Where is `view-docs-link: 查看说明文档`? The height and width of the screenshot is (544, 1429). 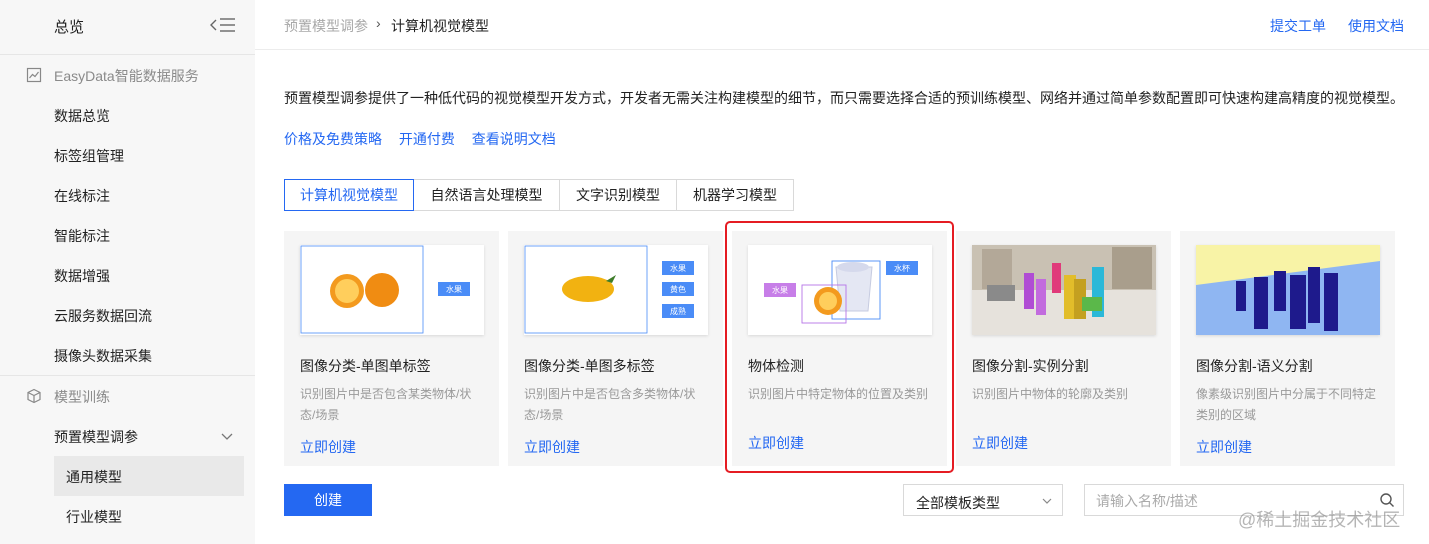 view-docs-link: 查看说明文档 is located at coordinates (514, 139).